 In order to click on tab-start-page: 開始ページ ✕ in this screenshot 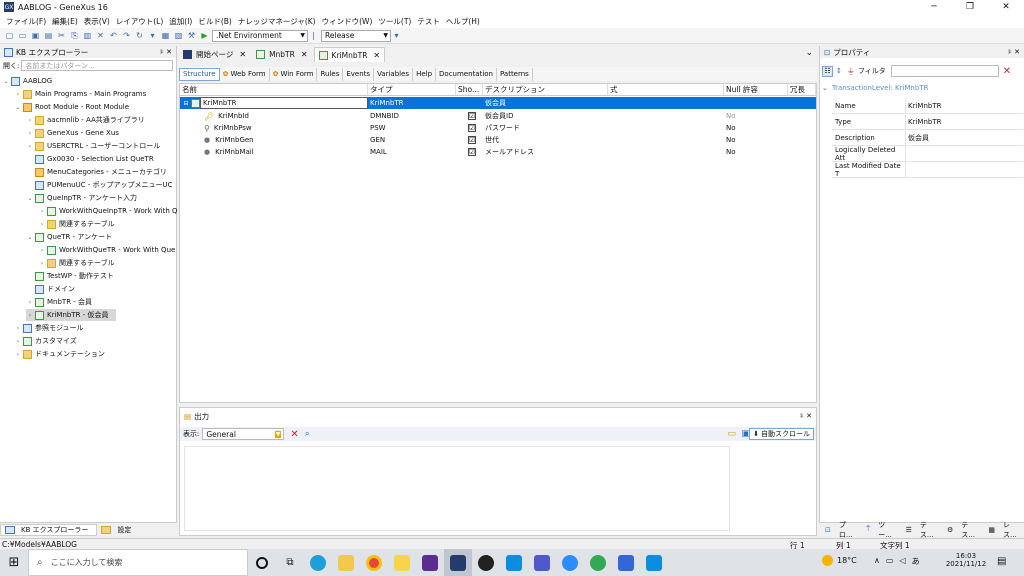, I will do `click(214, 54)`.